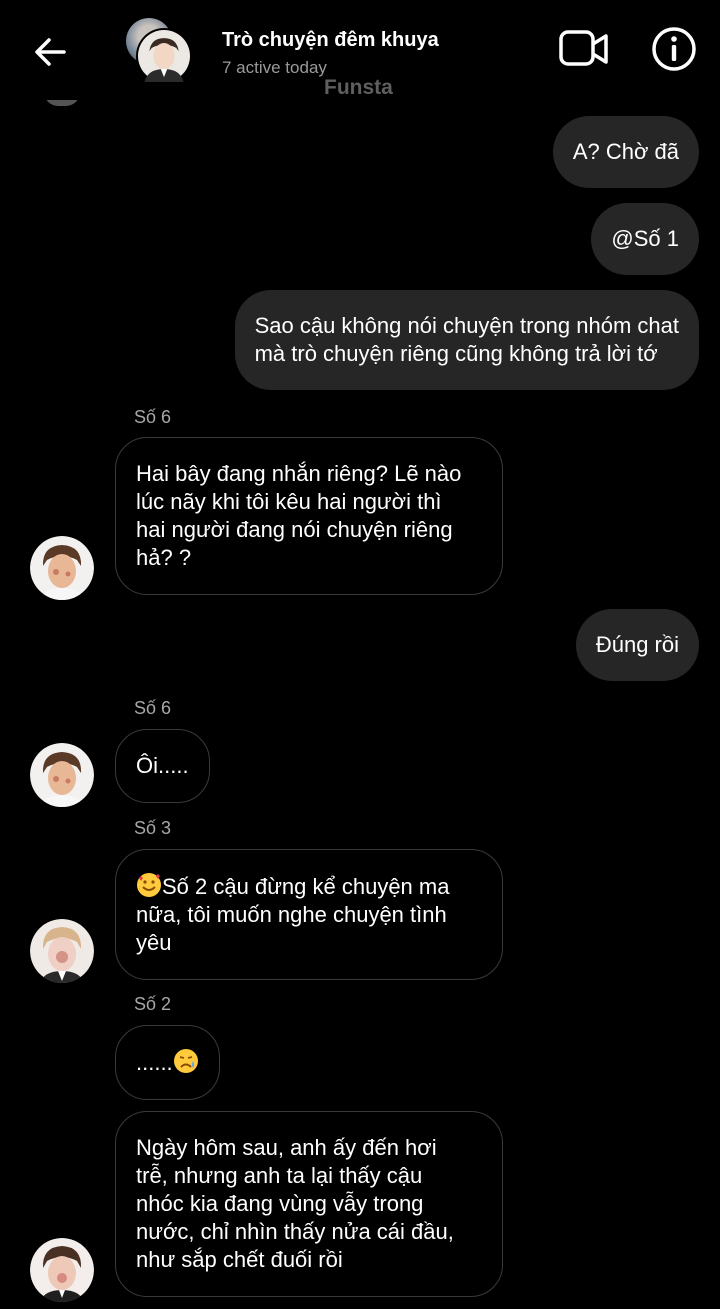 Image resolution: width=720 pixels, height=1309 pixels. I want to click on message-text: Đúng rồi, so click(637, 644).